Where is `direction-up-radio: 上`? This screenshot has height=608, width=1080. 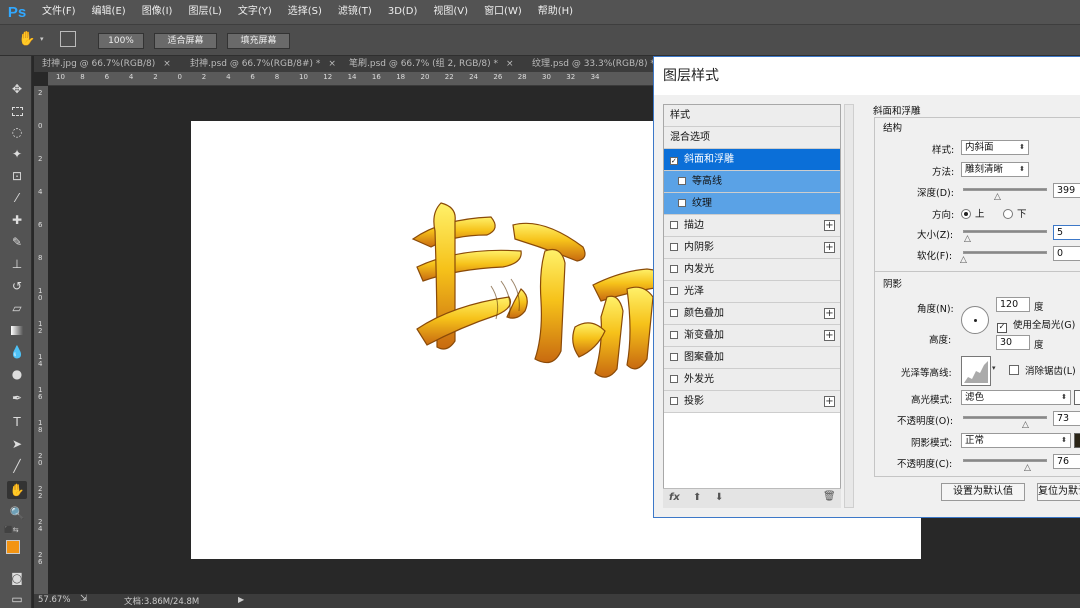 direction-up-radio: 上 is located at coordinates (973, 213).